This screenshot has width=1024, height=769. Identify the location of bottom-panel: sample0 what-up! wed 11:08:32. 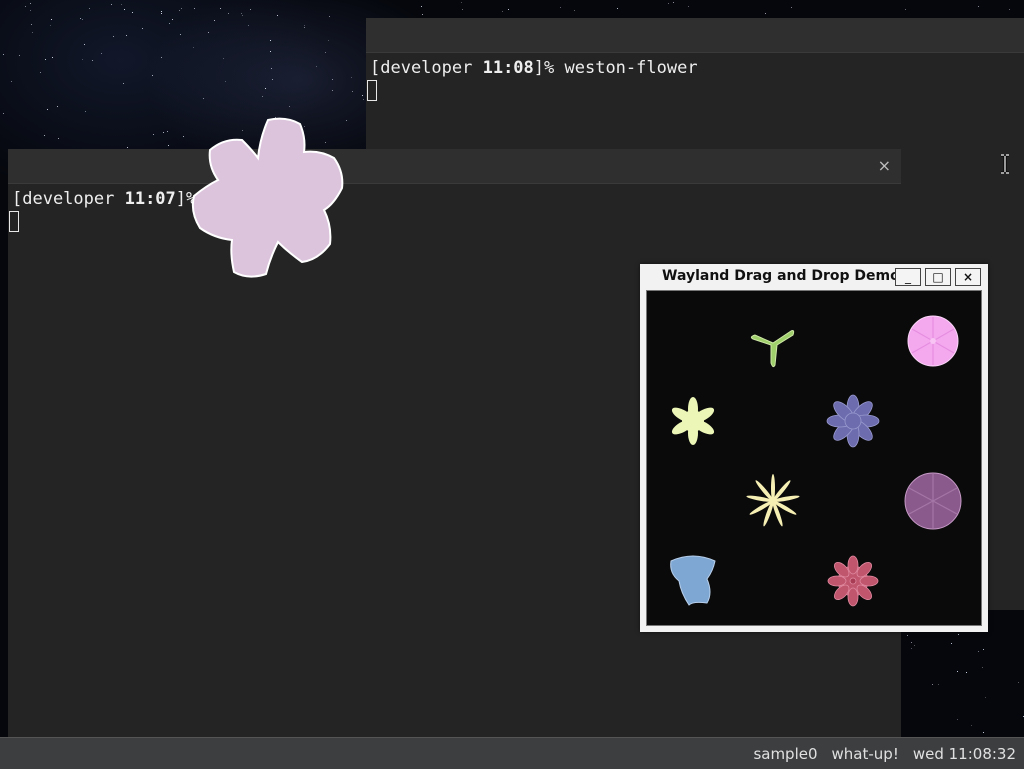
(512, 753).